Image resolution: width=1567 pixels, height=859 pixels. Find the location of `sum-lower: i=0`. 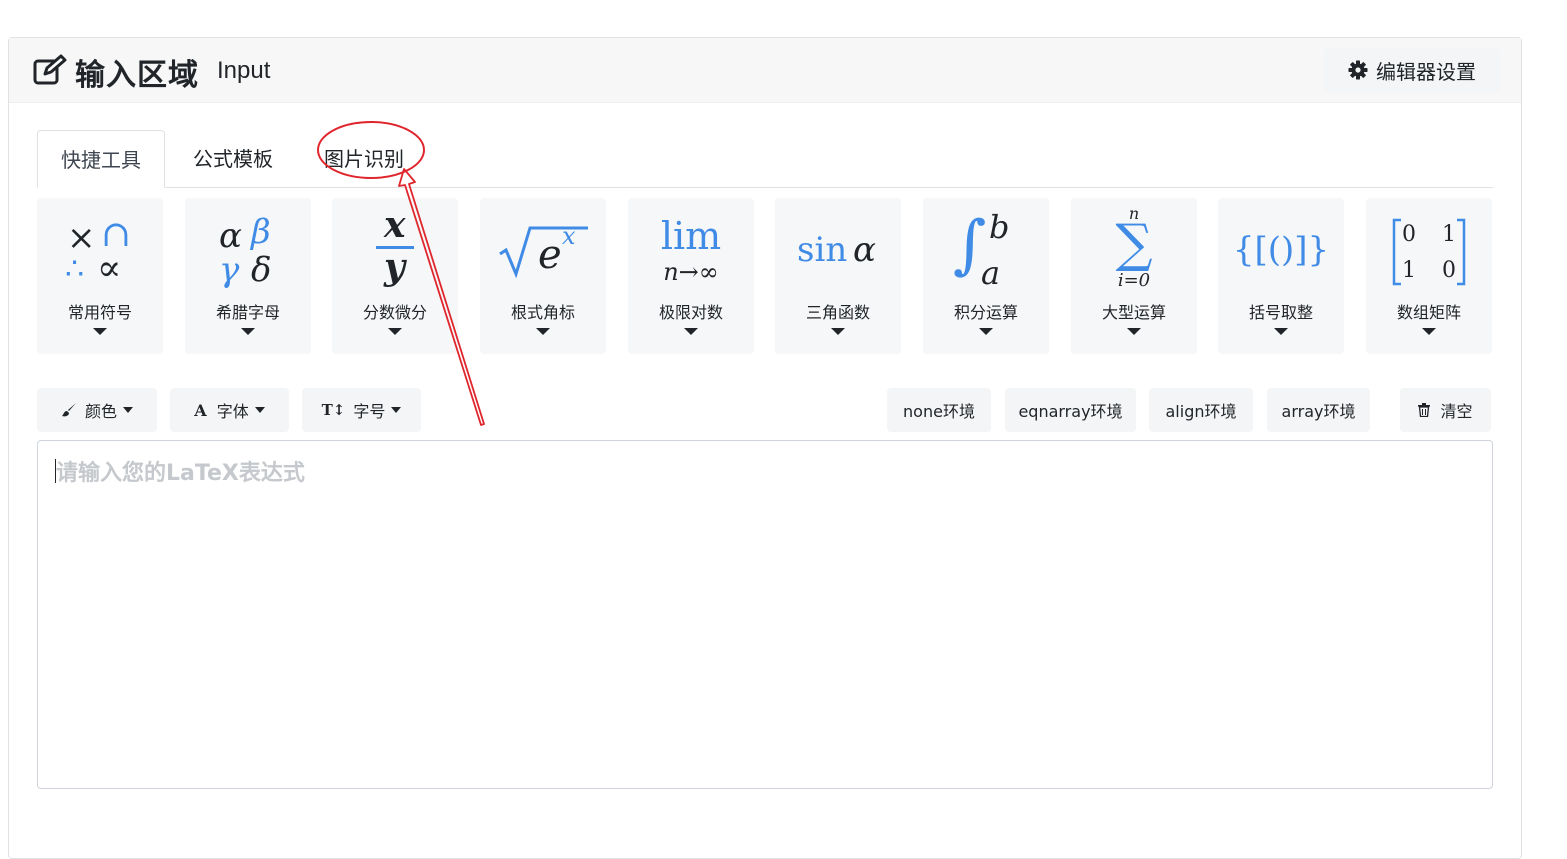

sum-lower: i=0 is located at coordinates (1134, 280).